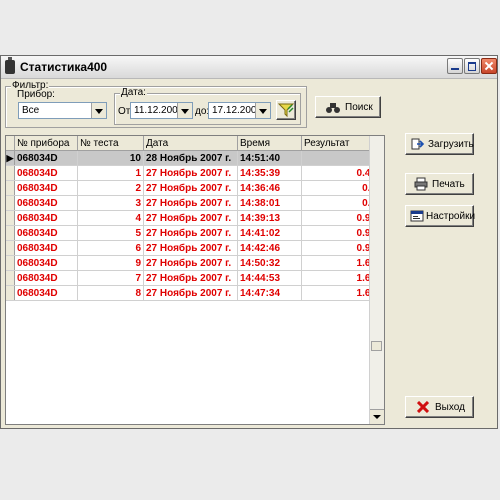 Image resolution: width=500 pixels, height=500 pixels. What do you see at coordinates (340, 143) in the screenshot?
I see `col-result-header: Результат` at bounding box center [340, 143].